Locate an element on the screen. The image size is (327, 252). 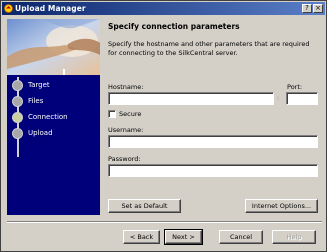
step-connection: Connection is located at coordinates (40, 117).